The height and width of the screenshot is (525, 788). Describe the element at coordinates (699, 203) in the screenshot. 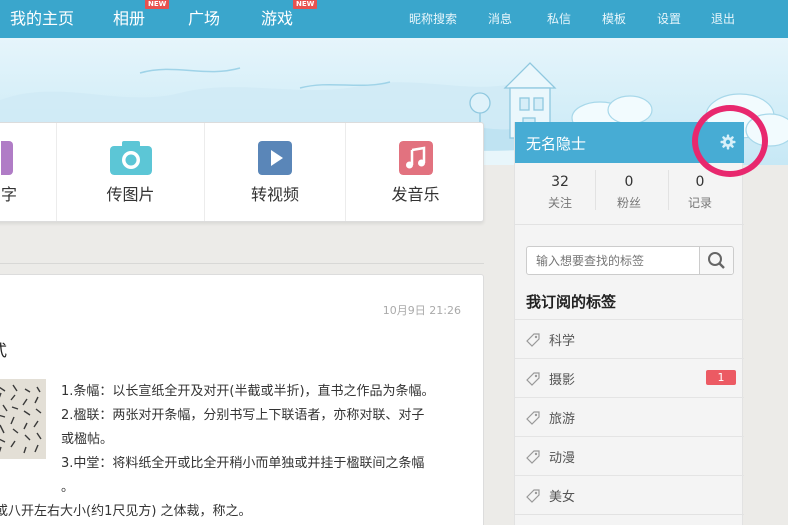

I see `stat-records-label: 记录` at that location.